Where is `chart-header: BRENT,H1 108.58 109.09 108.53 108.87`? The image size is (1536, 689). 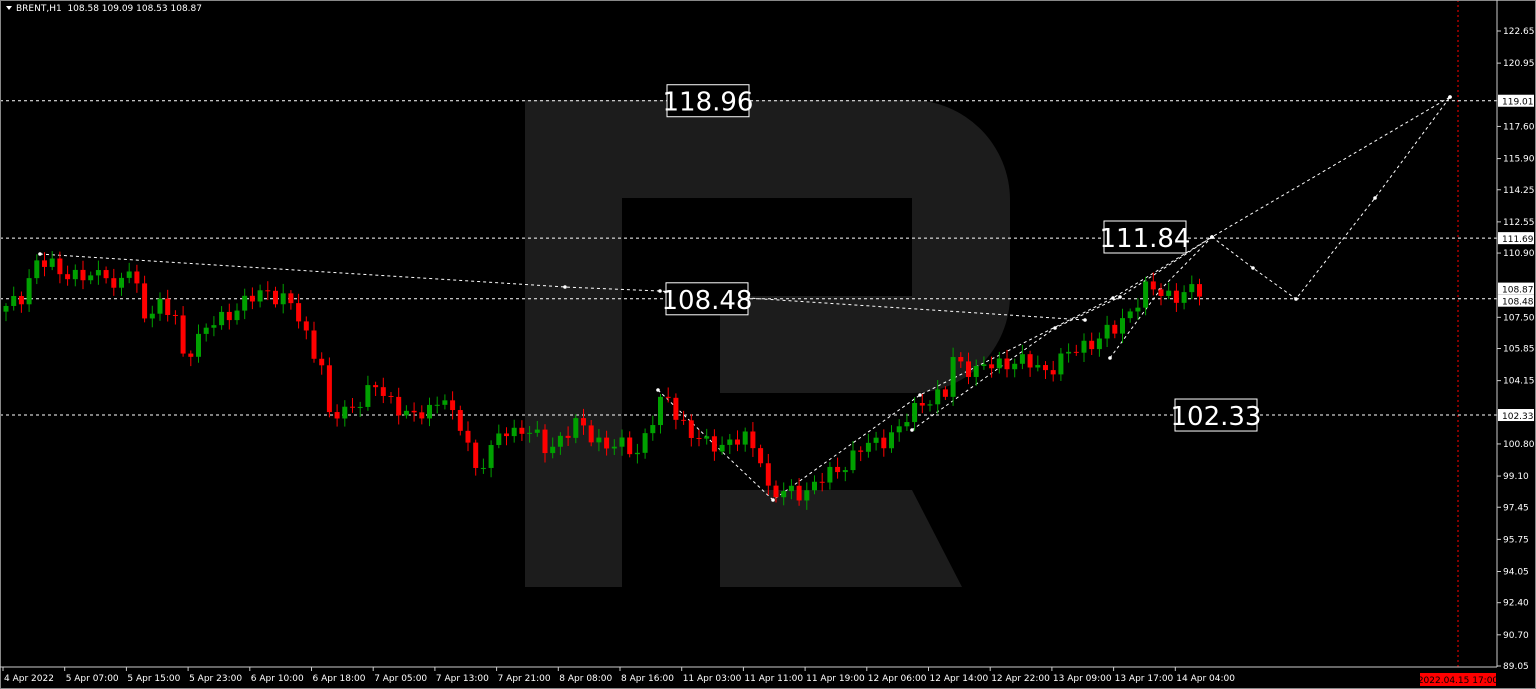 chart-header: BRENT,H1 108.58 109.09 108.53 108.87 is located at coordinates (104, 9).